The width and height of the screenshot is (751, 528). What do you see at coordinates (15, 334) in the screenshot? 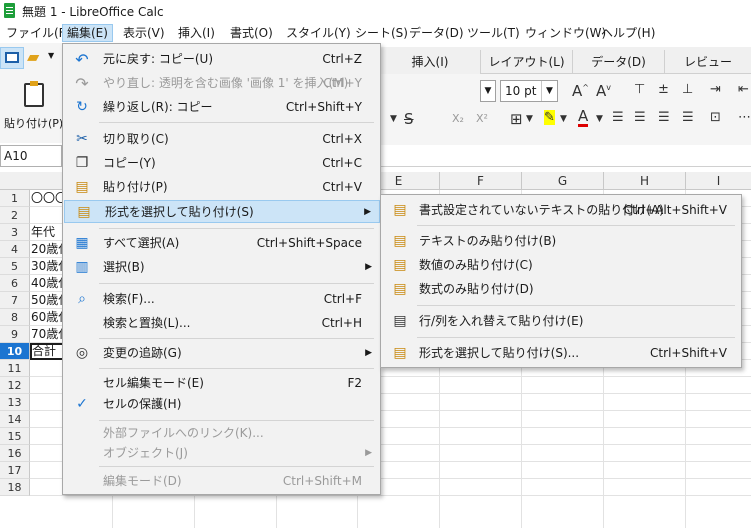
I see `row-header: 9` at bounding box center [15, 334].